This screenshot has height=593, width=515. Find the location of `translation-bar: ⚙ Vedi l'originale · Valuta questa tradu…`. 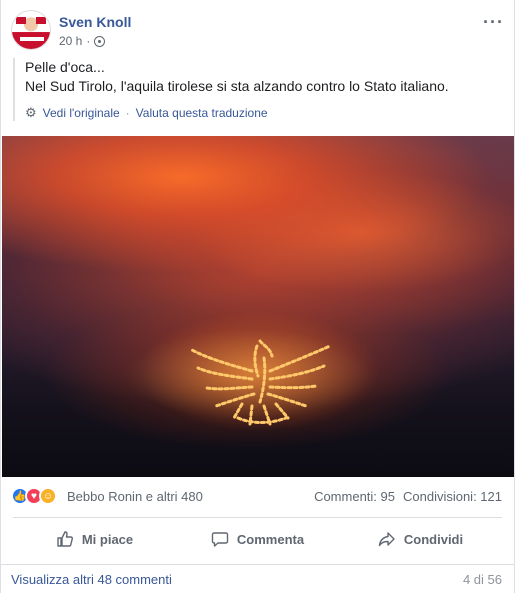

translation-bar: ⚙ Vedi l'originale · Valuta questa tradu… is located at coordinates (263, 113).